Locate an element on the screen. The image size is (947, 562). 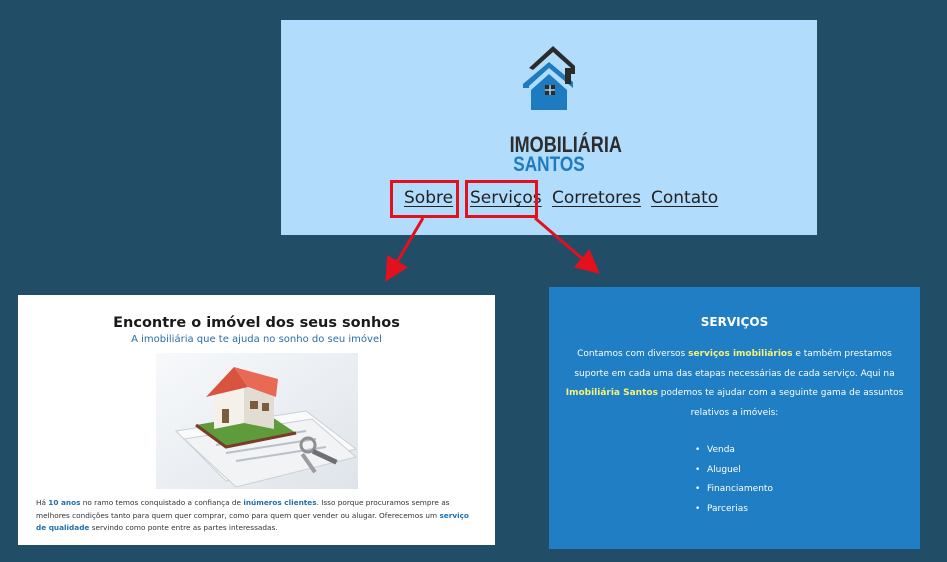
servicos-highlight-imobiliarios: serviços imobiliários is located at coordinates (740, 354).